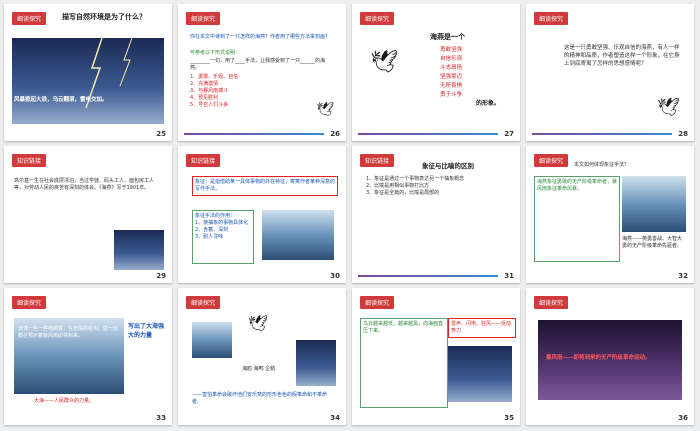  I want to click on trait-item: 勇于斗争, so click(451, 95).